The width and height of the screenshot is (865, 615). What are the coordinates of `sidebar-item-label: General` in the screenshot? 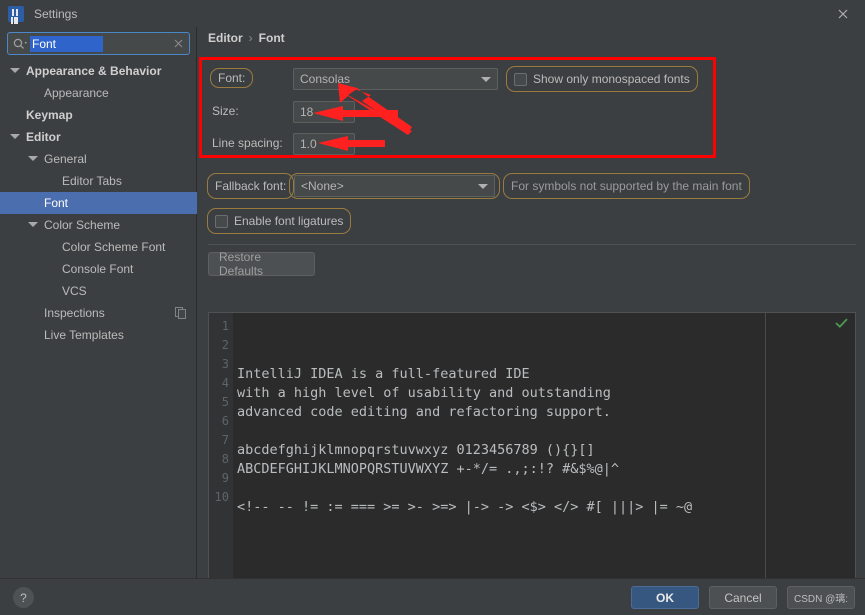 It's located at (65, 159).